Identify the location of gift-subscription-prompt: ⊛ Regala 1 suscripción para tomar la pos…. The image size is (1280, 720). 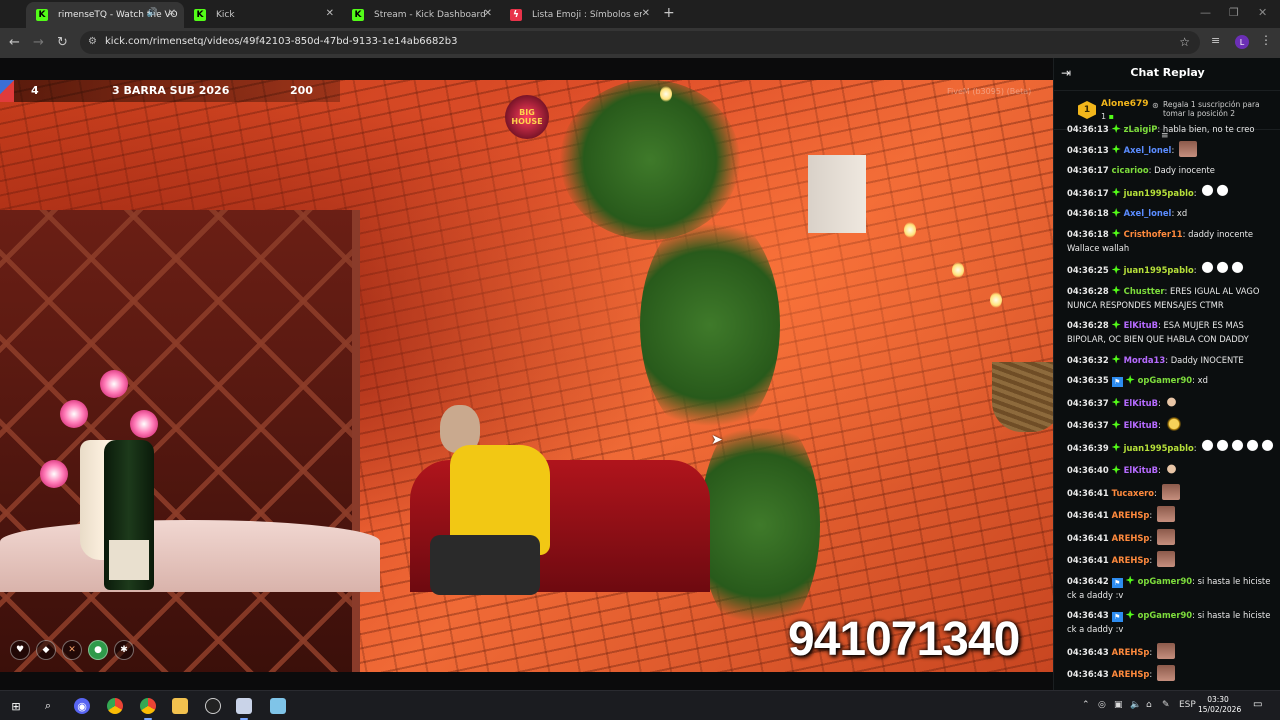
(1212, 109).